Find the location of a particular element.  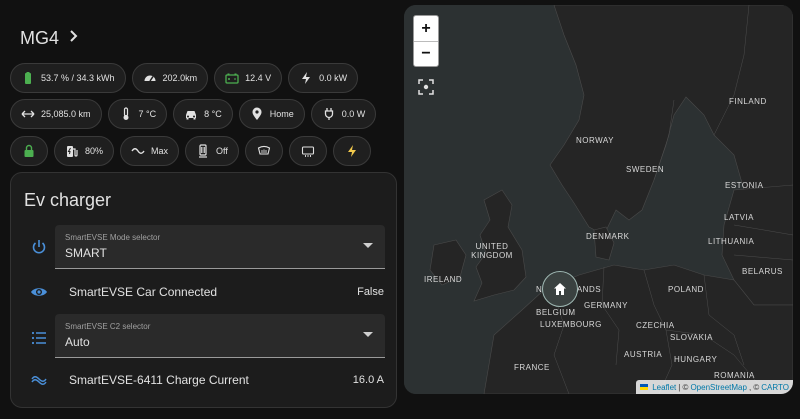

zoom-control: + − is located at coordinates (426, 41).